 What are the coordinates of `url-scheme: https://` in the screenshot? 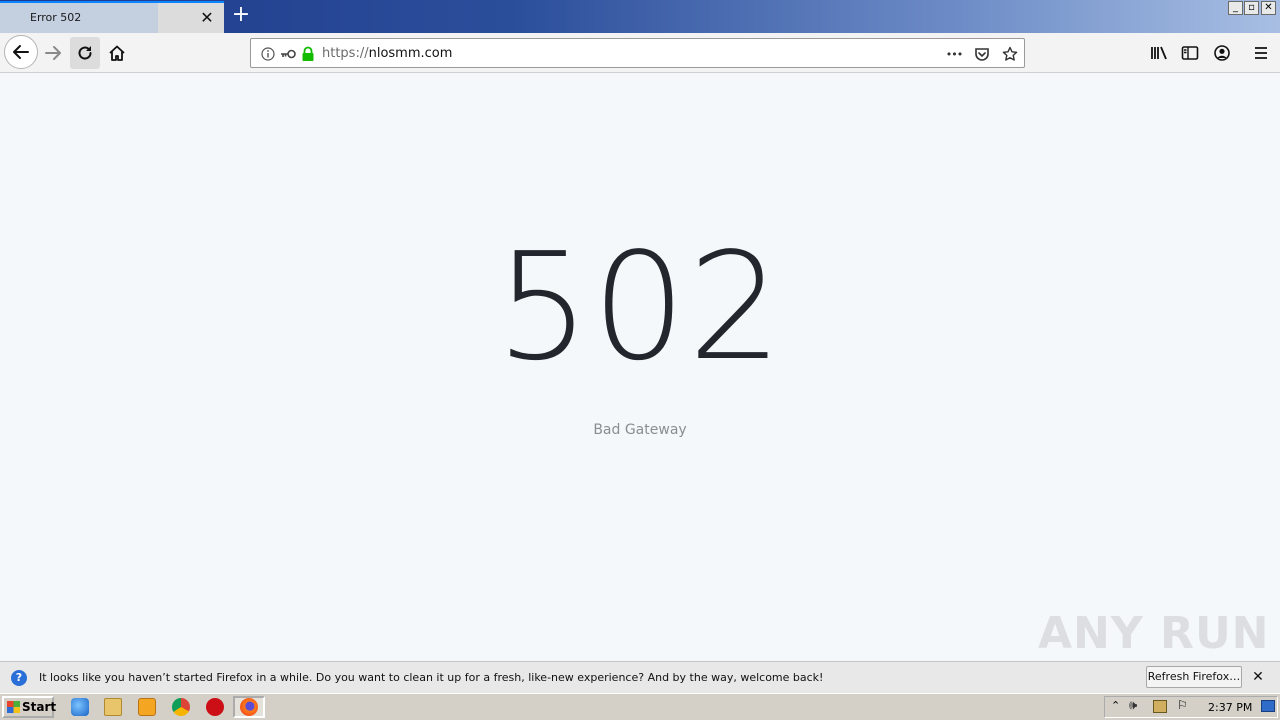 It's located at (345, 53).